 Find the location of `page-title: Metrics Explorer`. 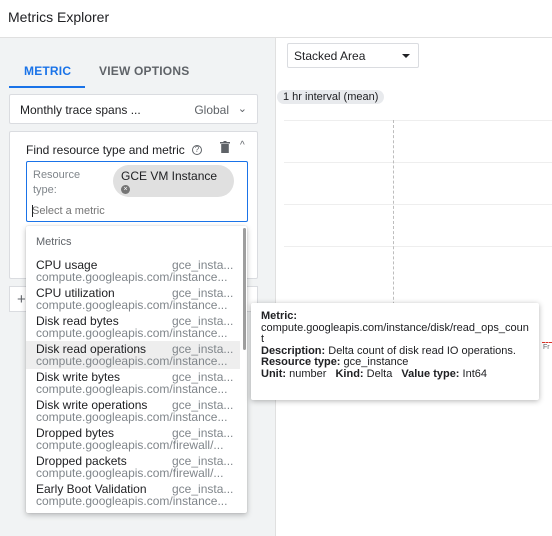

page-title: Metrics Explorer is located at coordinates (59, 17).